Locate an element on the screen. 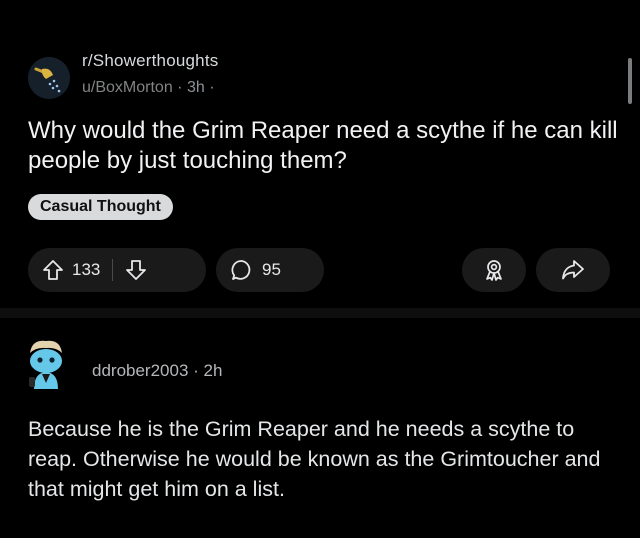 Image resolution: width=640 pixels, height=538 pixels. post-meta: u/BoxMorton · 3h · is located at coordinates (148, 88).